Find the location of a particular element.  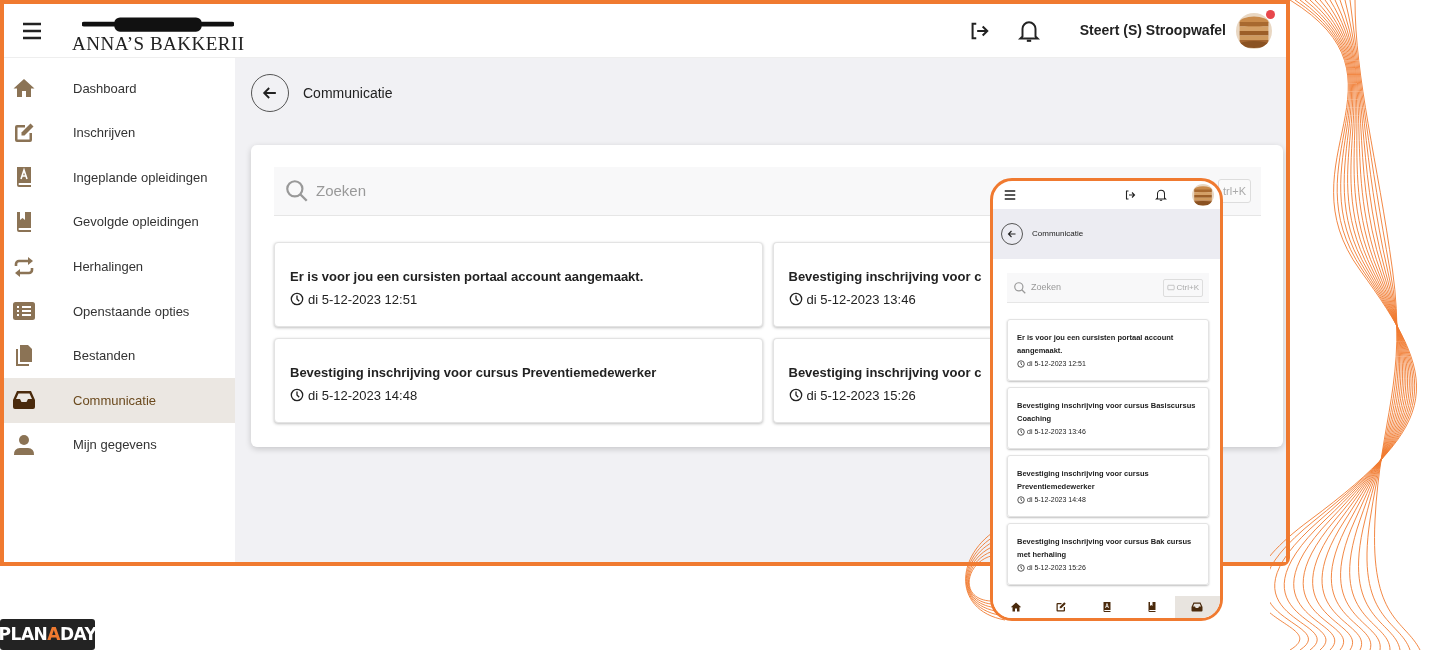

bell-icon is located at coordinates (1161, 195).